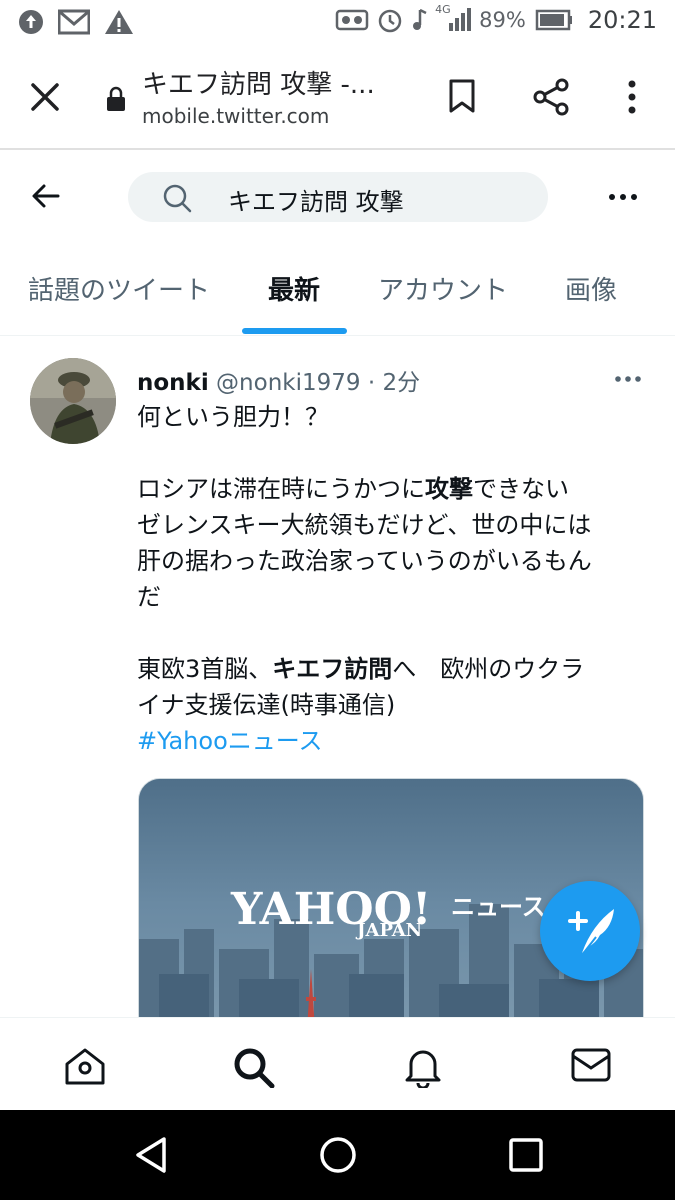  I want to click on search-input: キエフ訪問 攻撃, so click(338, 197).